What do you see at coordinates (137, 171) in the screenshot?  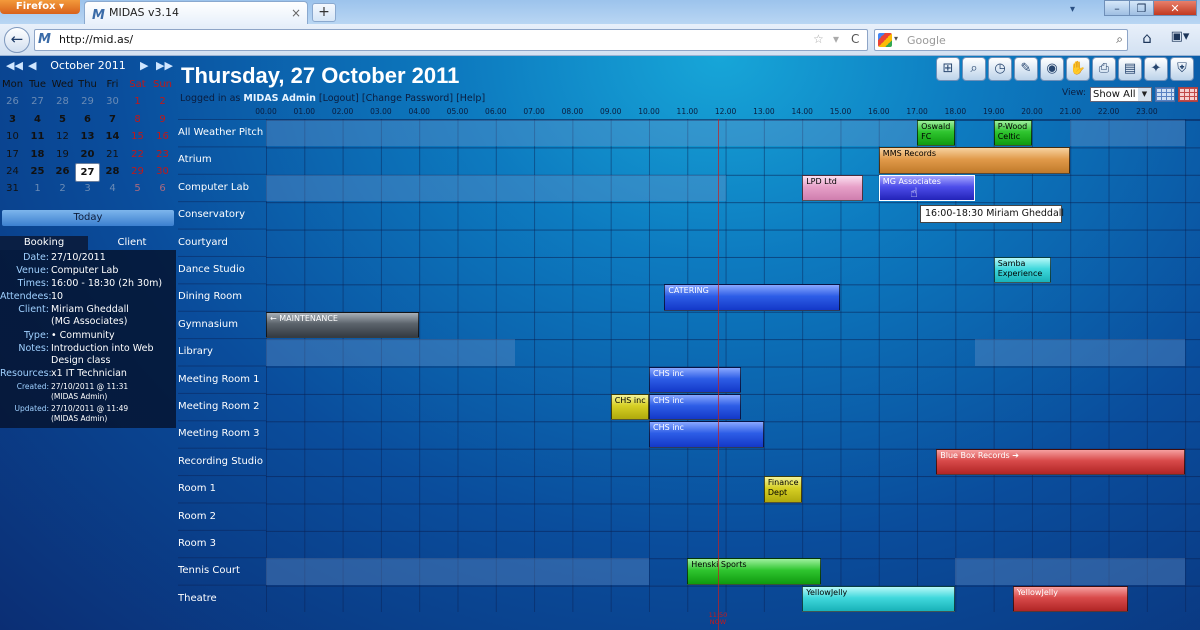 I see `calendar-day: 29` at bounding box center [137, 171].